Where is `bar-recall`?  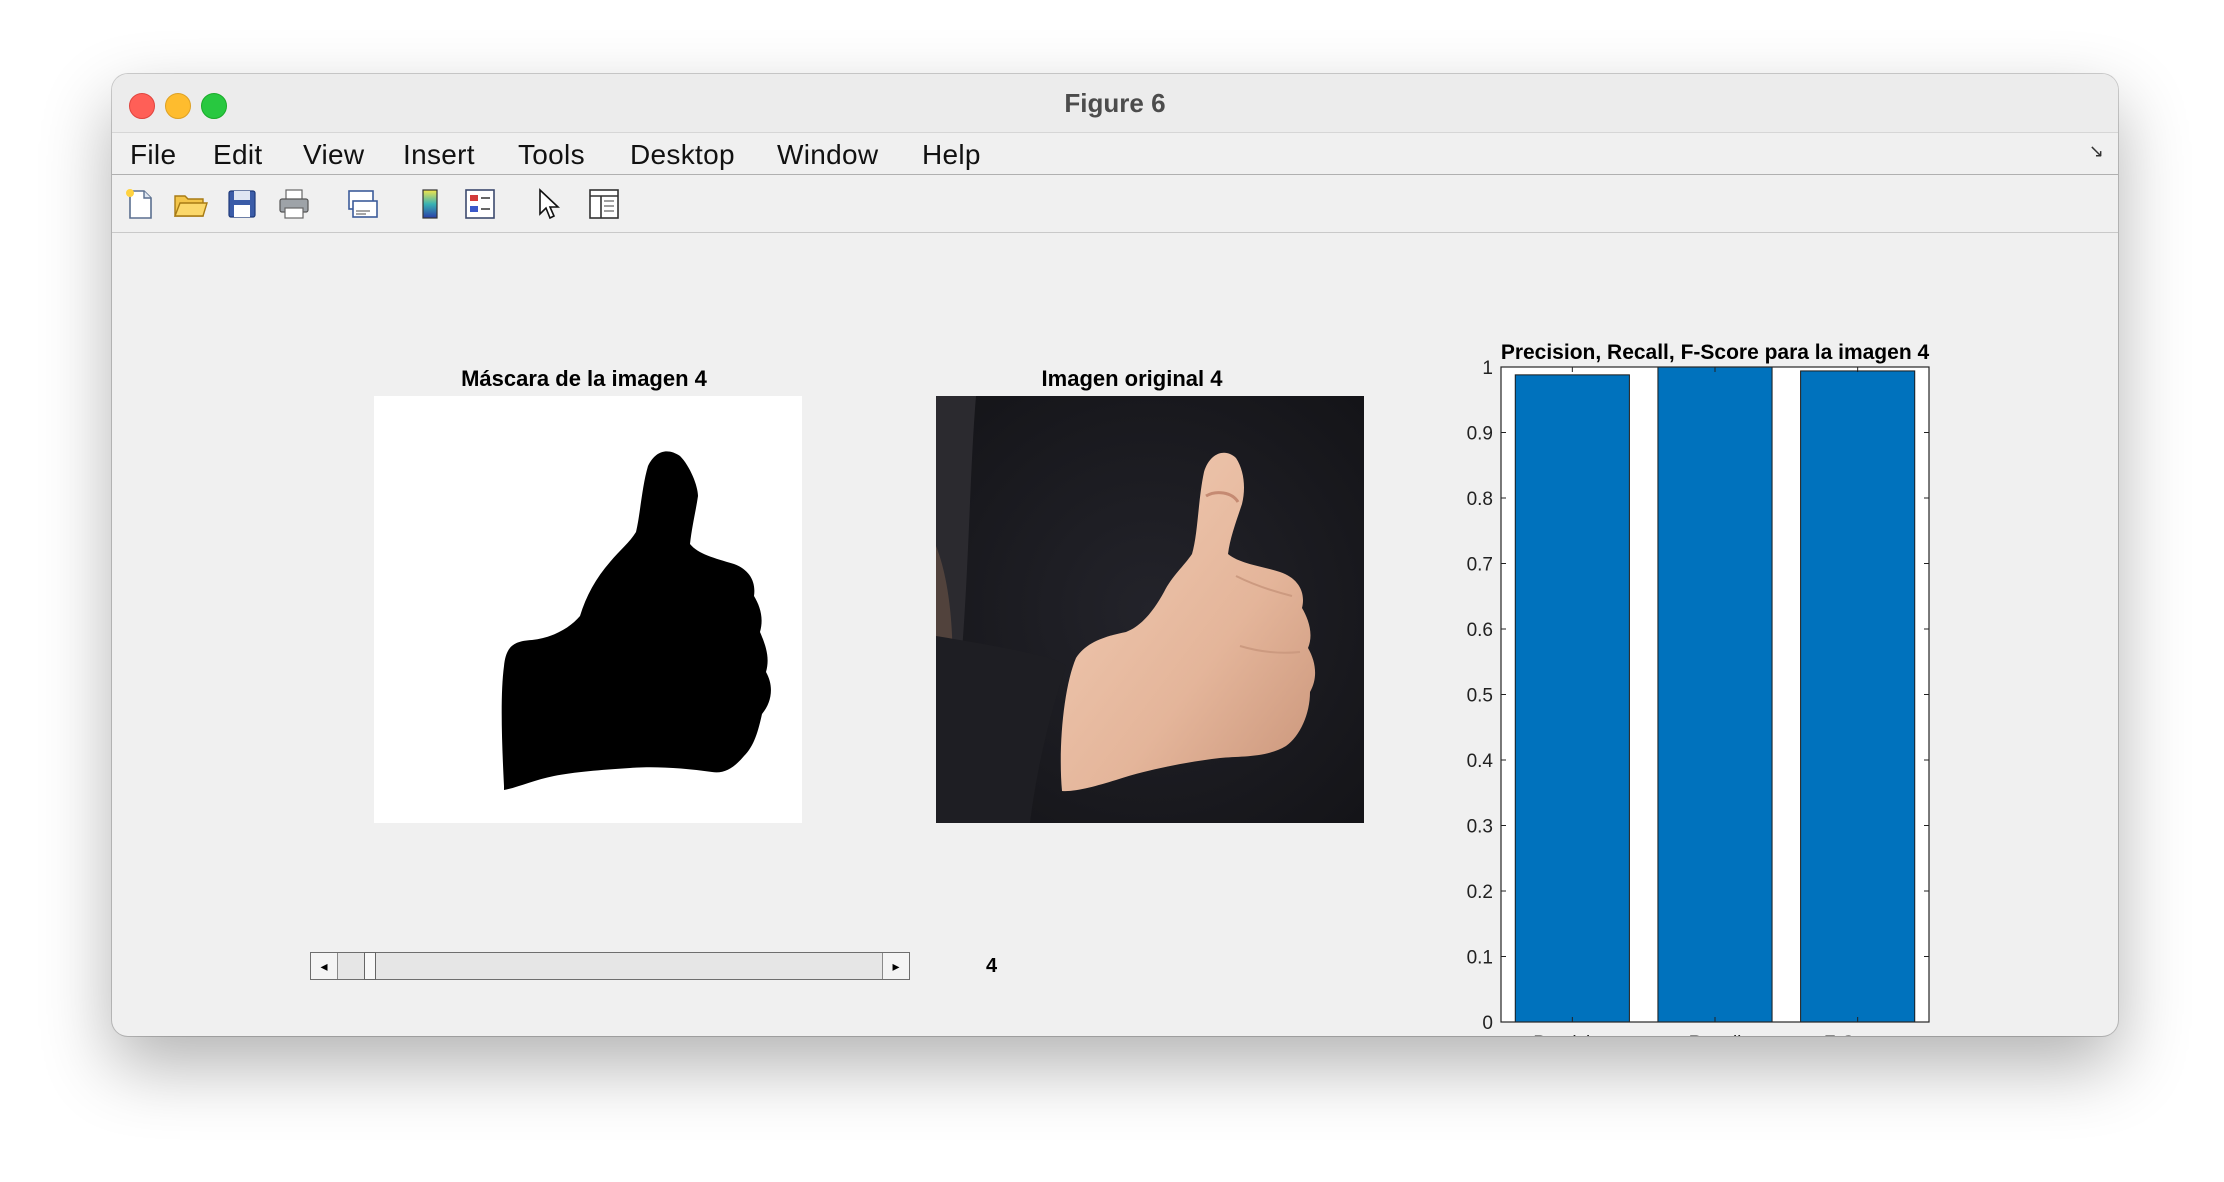 bar-recall is located at coordinates (1715, 694).